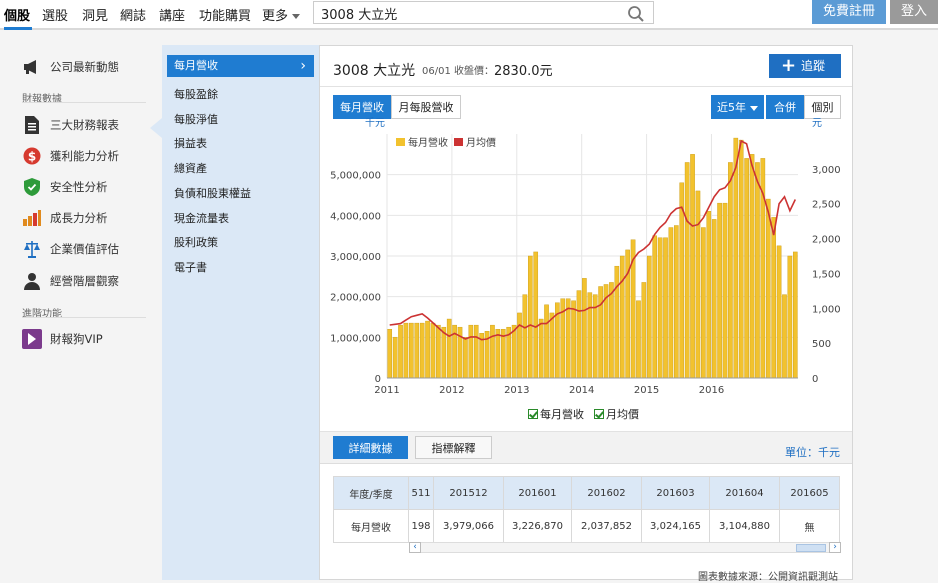  I want to click on price-date-label: 06/01 收盤價：, so click(458, 71).